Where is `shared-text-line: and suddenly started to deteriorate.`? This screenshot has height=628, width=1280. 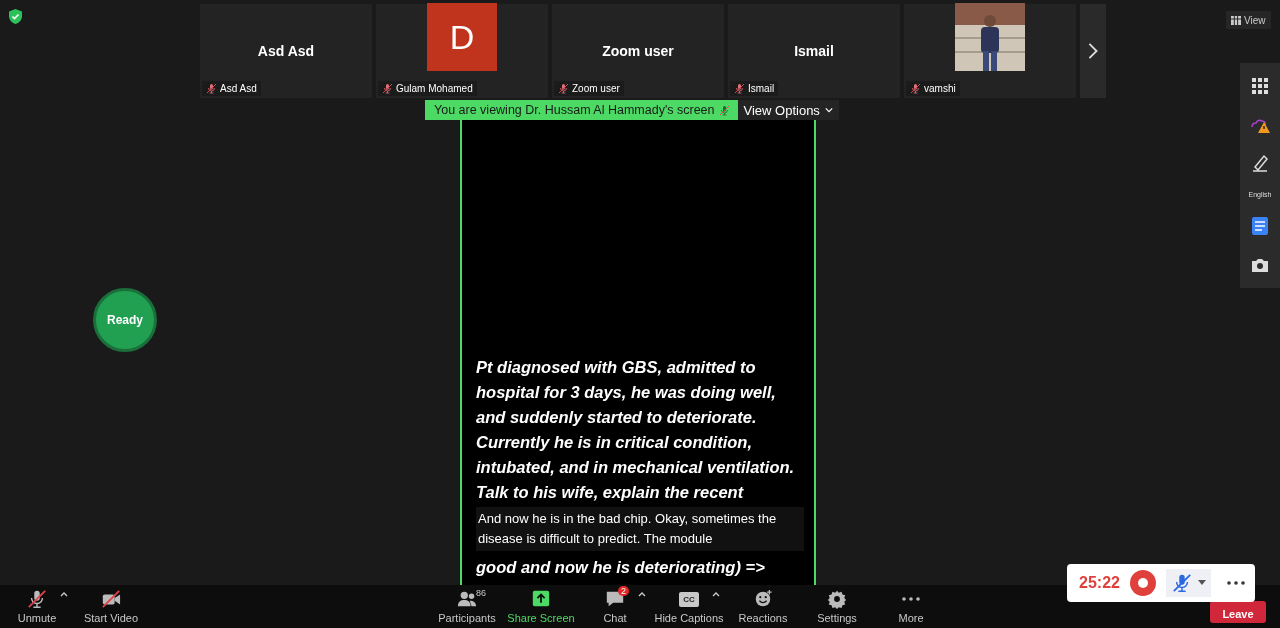 shared-text-line: and suddenly started to deteriorate. is located at coordinates (616, 417).